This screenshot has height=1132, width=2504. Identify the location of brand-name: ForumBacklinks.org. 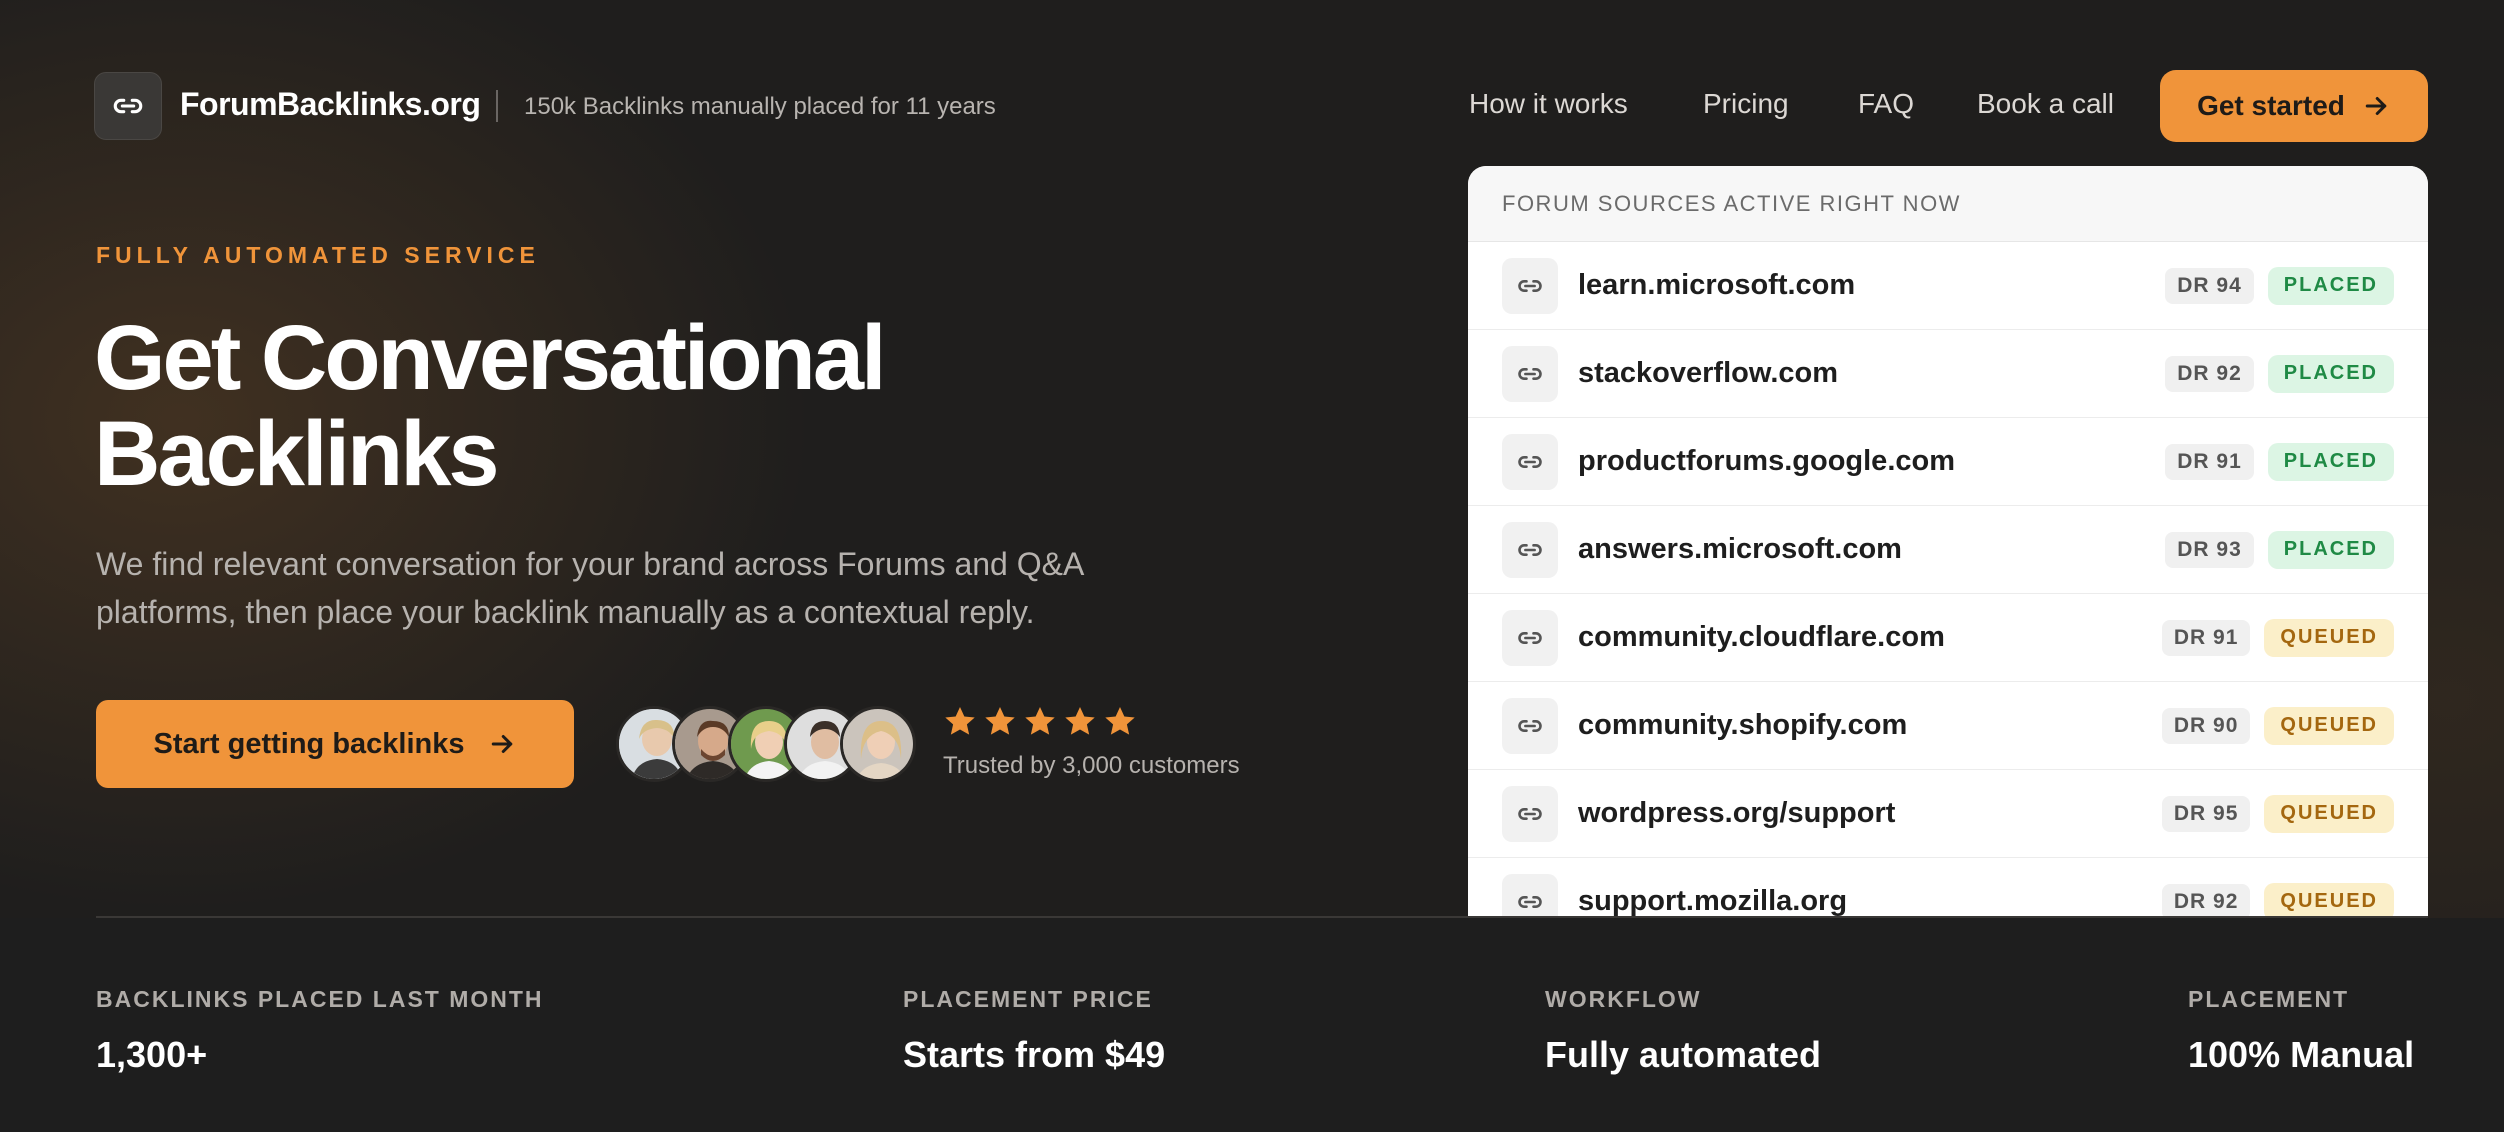
(330, 104).